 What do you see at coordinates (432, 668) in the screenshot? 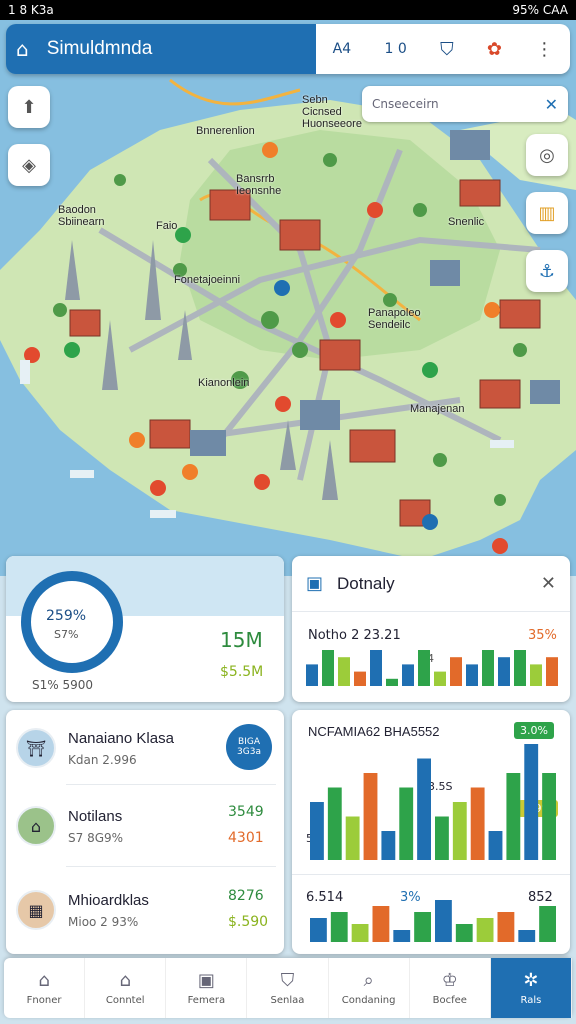
I see `detail-bar-chart` at bounding box center [432, 668].